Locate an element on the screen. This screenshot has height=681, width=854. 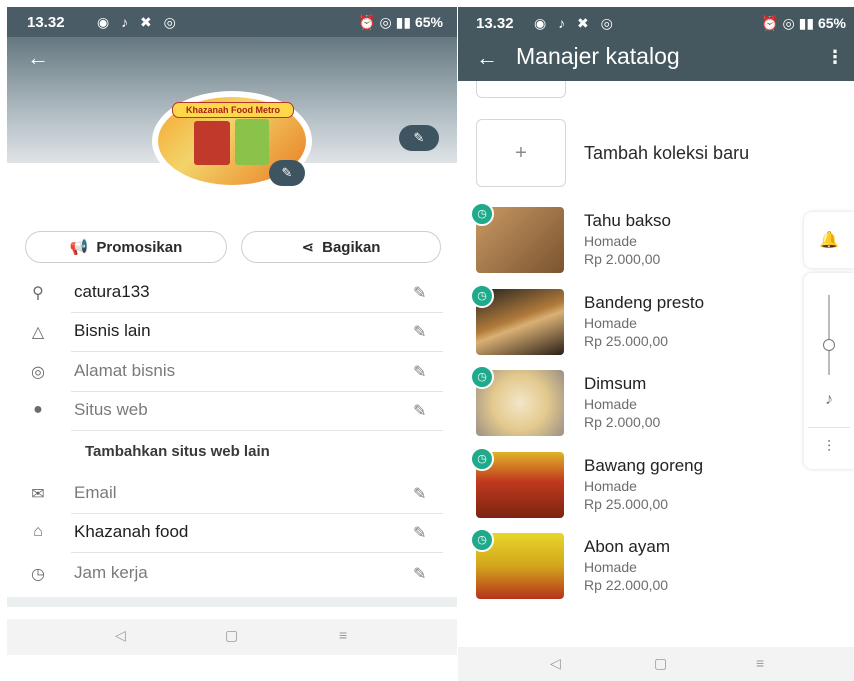
page-title: Manajer katalog is located at coordinates (598, 56).